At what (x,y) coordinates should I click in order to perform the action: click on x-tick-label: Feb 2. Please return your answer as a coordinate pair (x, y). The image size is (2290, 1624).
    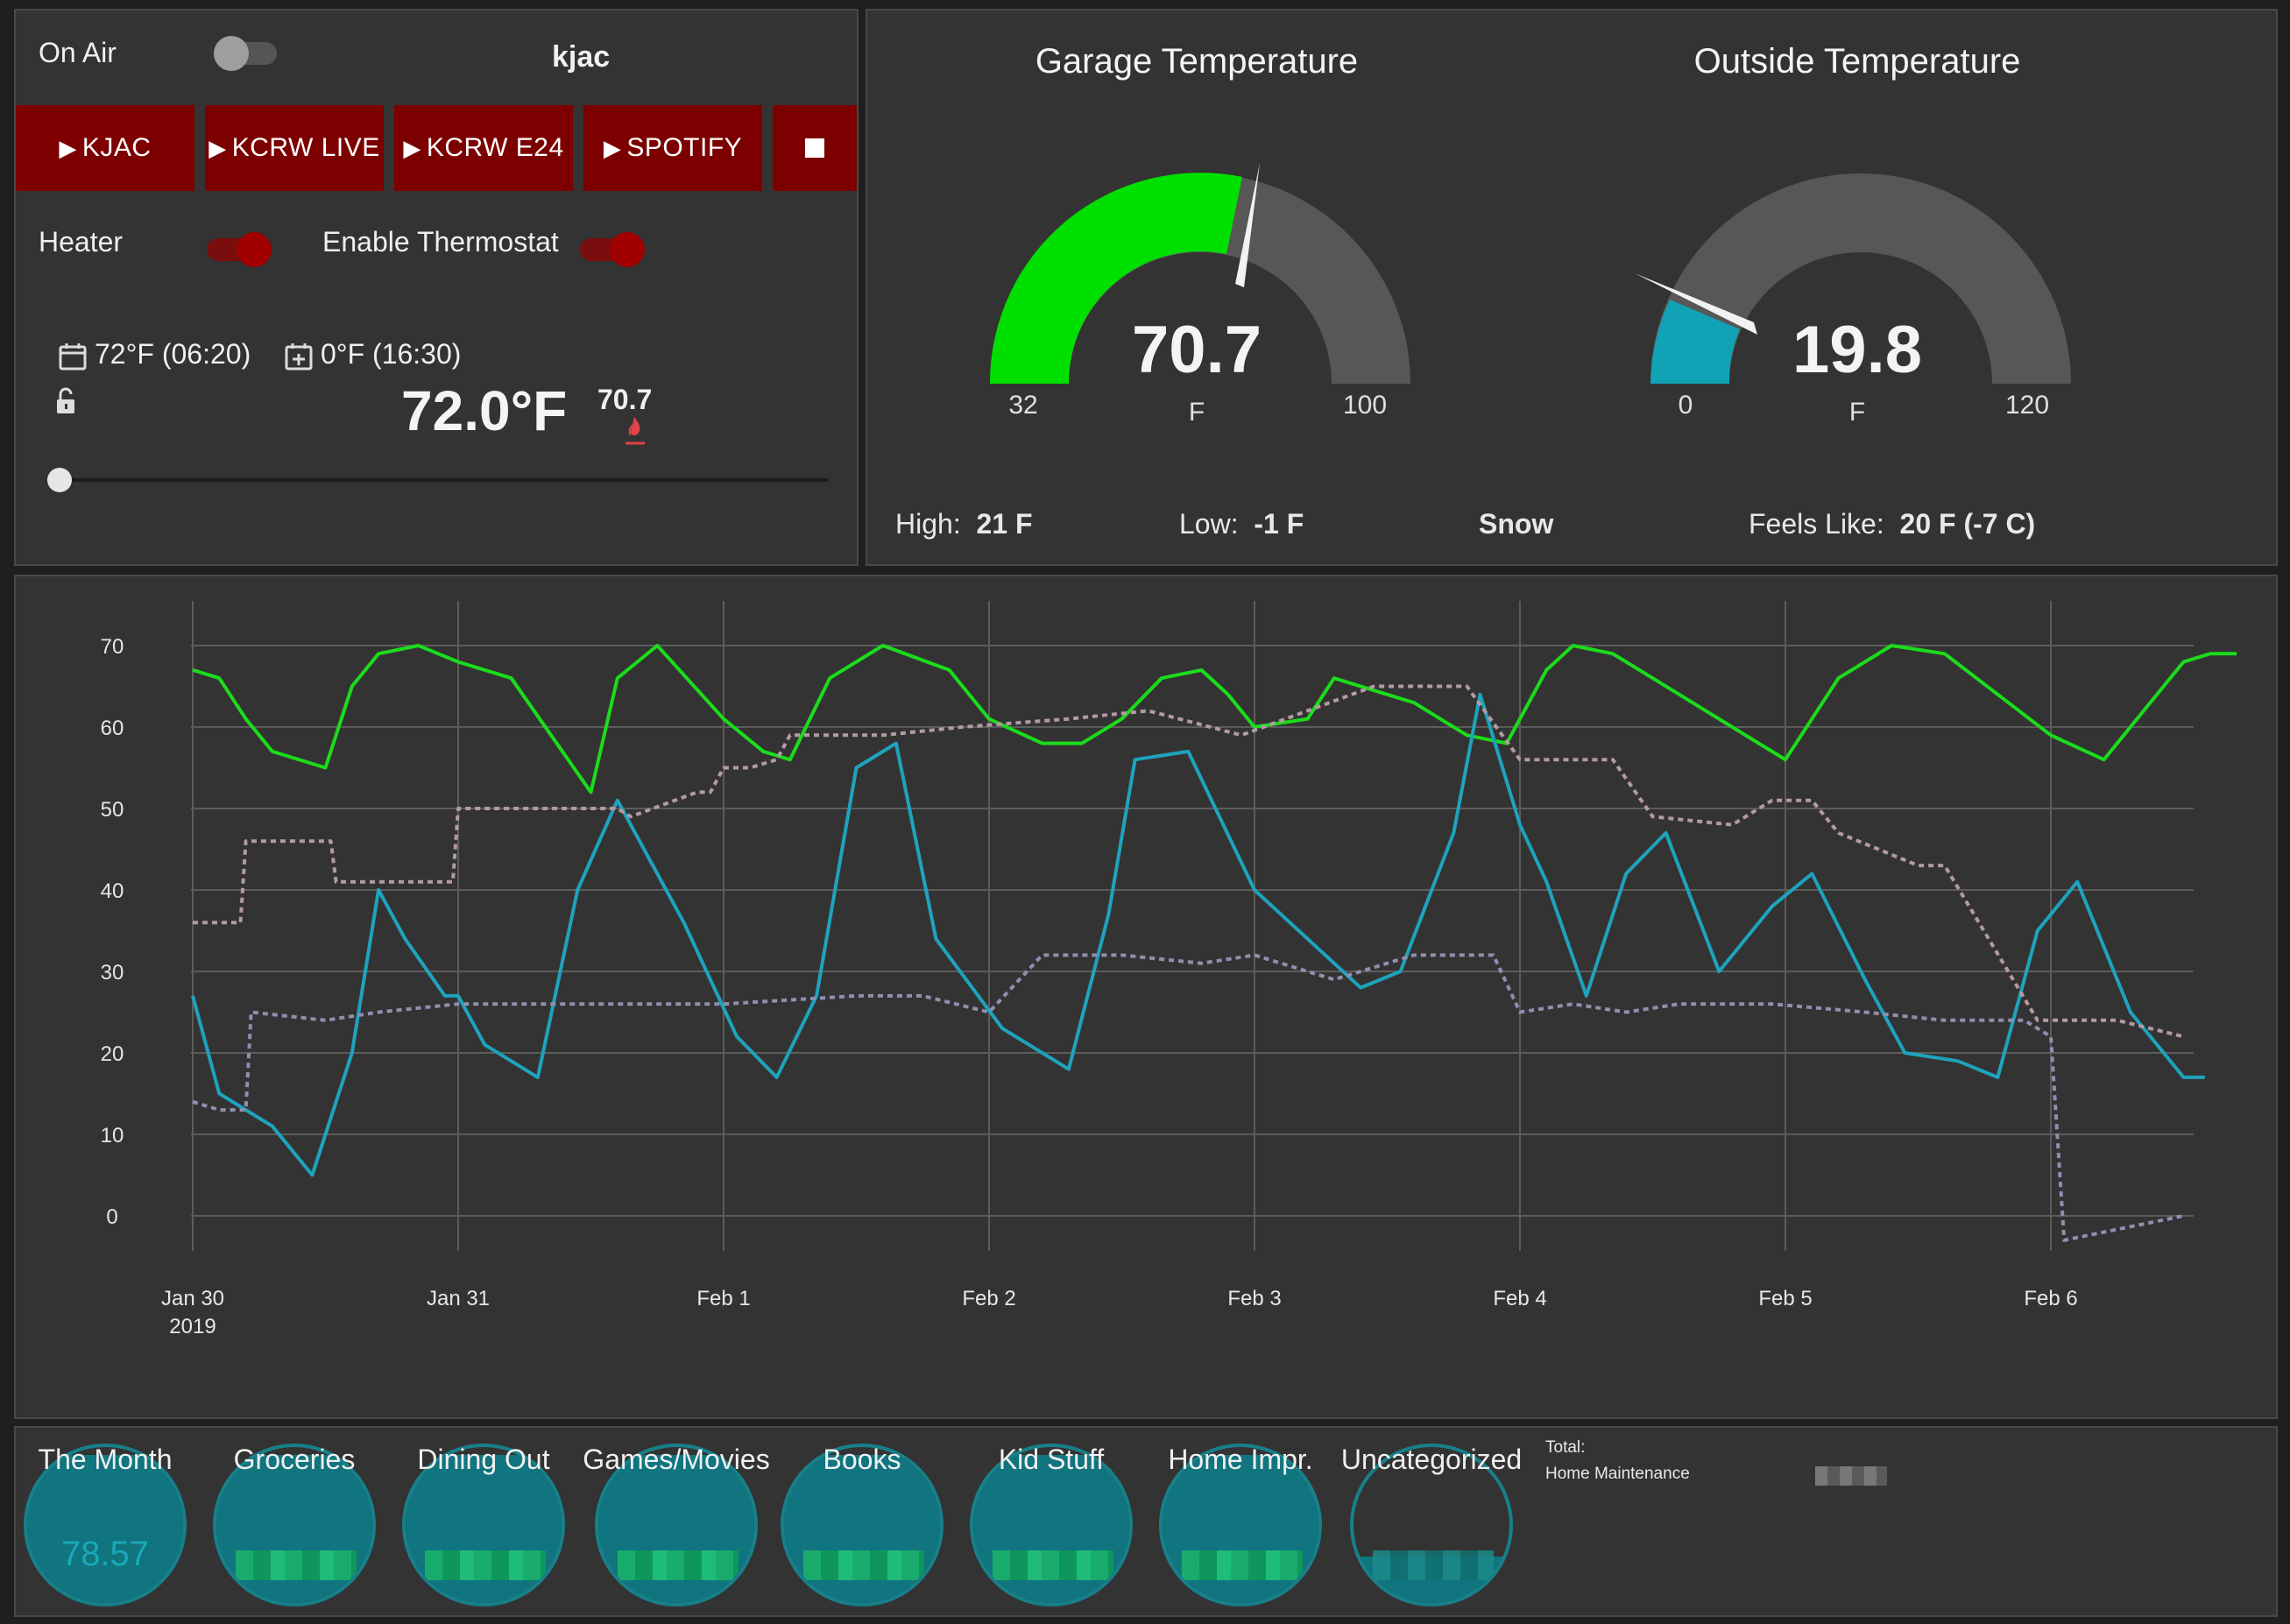
    Looking at the image, I should click on (988, 1298).